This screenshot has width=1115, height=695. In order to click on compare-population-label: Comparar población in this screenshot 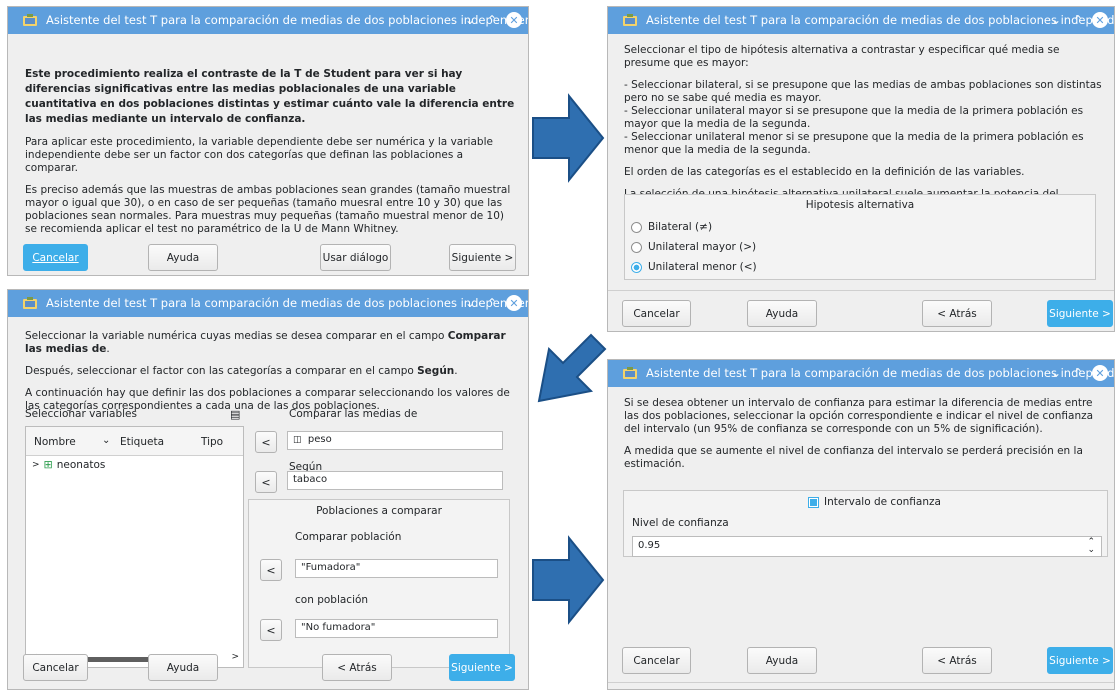, I will do `click(348, 537)`.